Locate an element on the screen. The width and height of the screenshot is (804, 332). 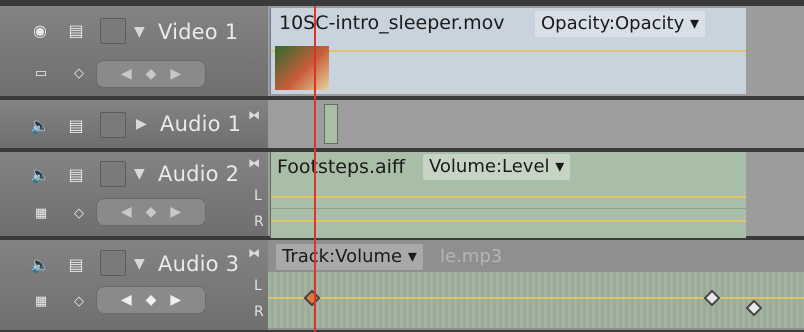
track-header-audio3: 🔈 ▤ ▼ Audio 3 ⧓ ▦ ◇ ◀ ◆ ▶ L R is located at coordinates (134, 286).